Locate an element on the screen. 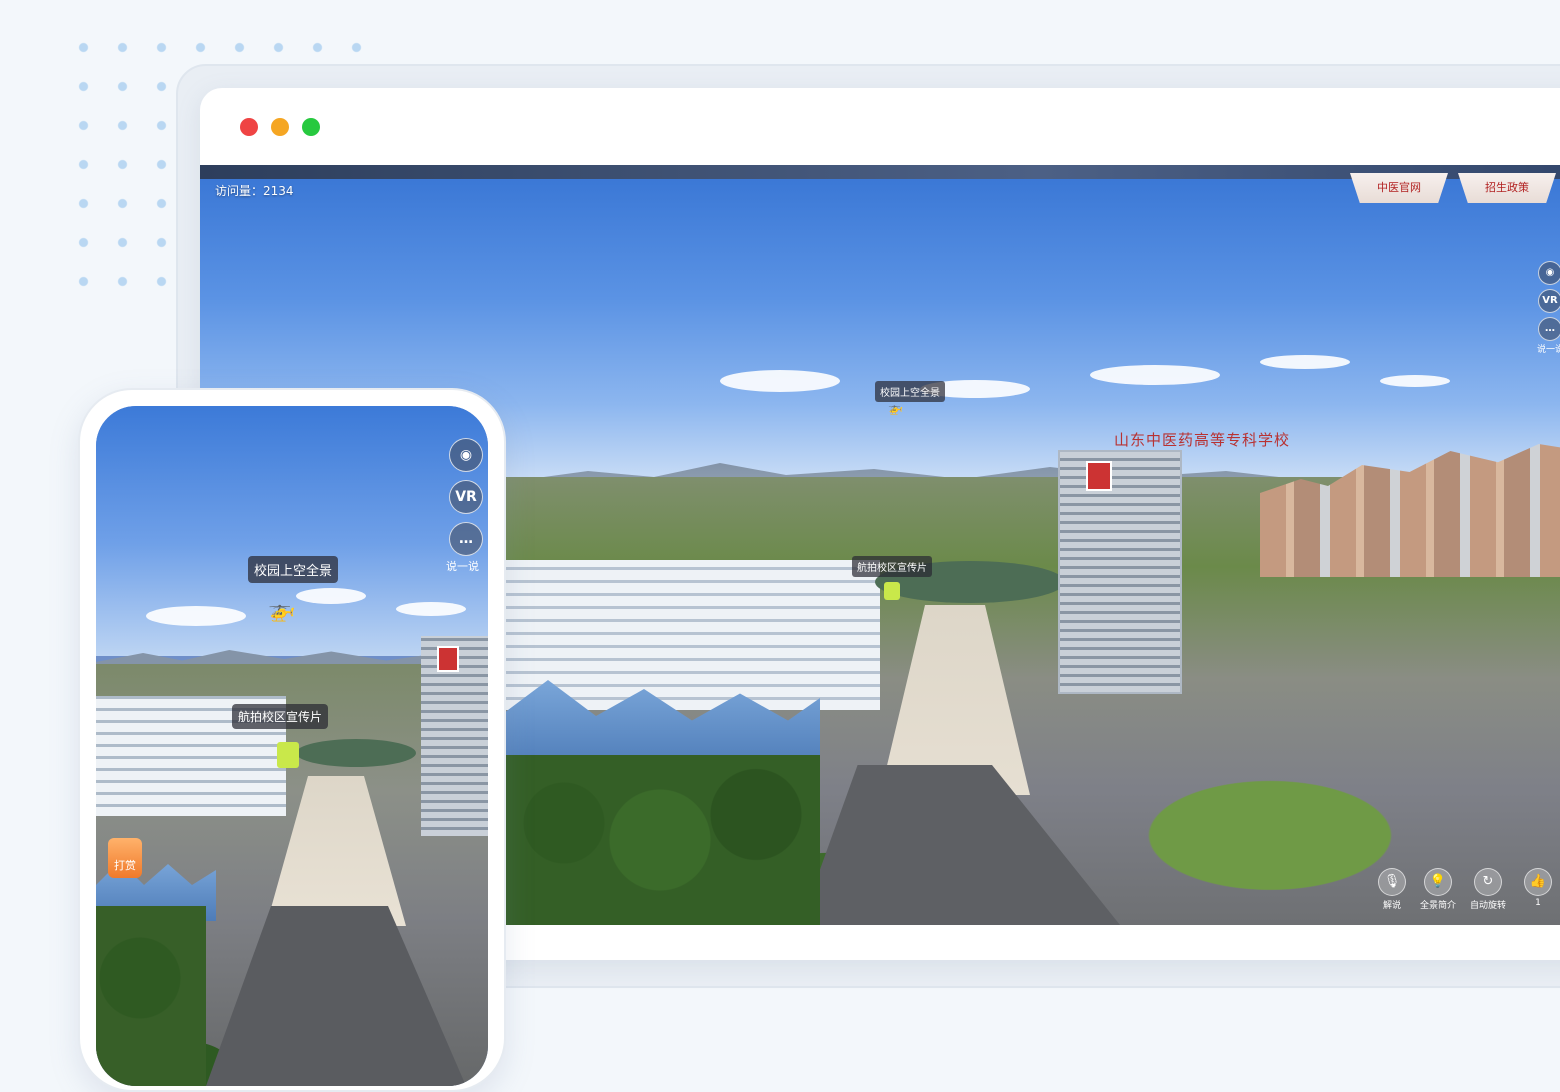 The height and width of the screenshot is (1092, 1560). tree-cluster is located at coordinates (660, 840).